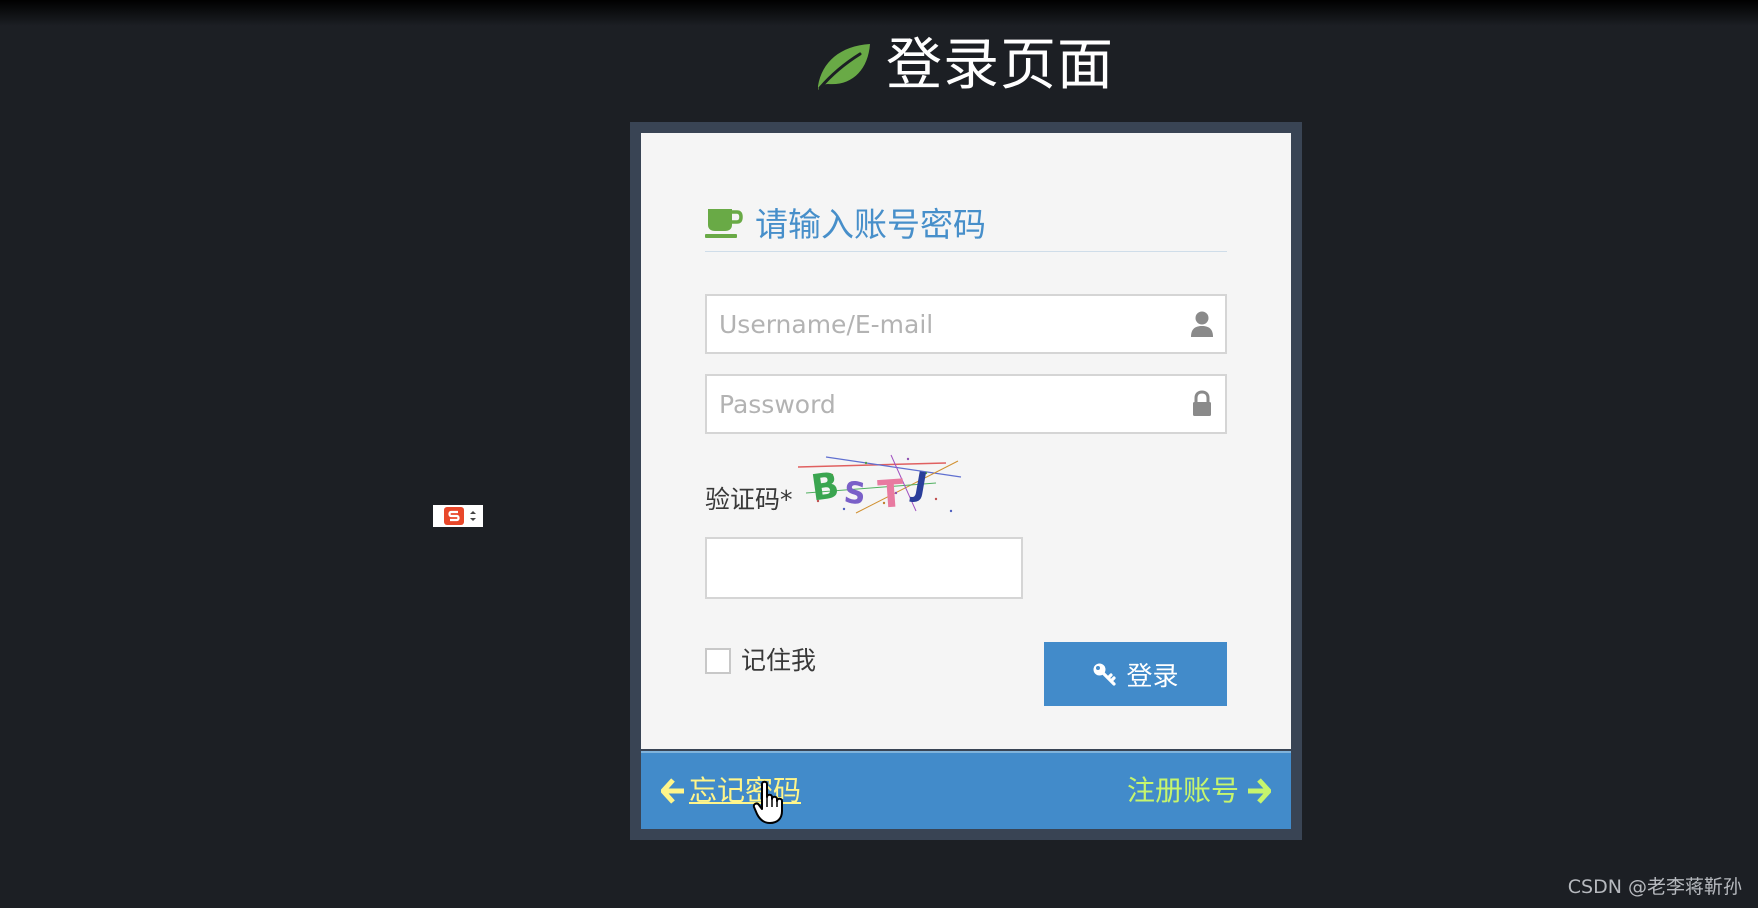 This screenshot has width=1758, height=908. Describe the element at coordinates (1202, 324) in the screenshot. I see `user-icon` at that location.